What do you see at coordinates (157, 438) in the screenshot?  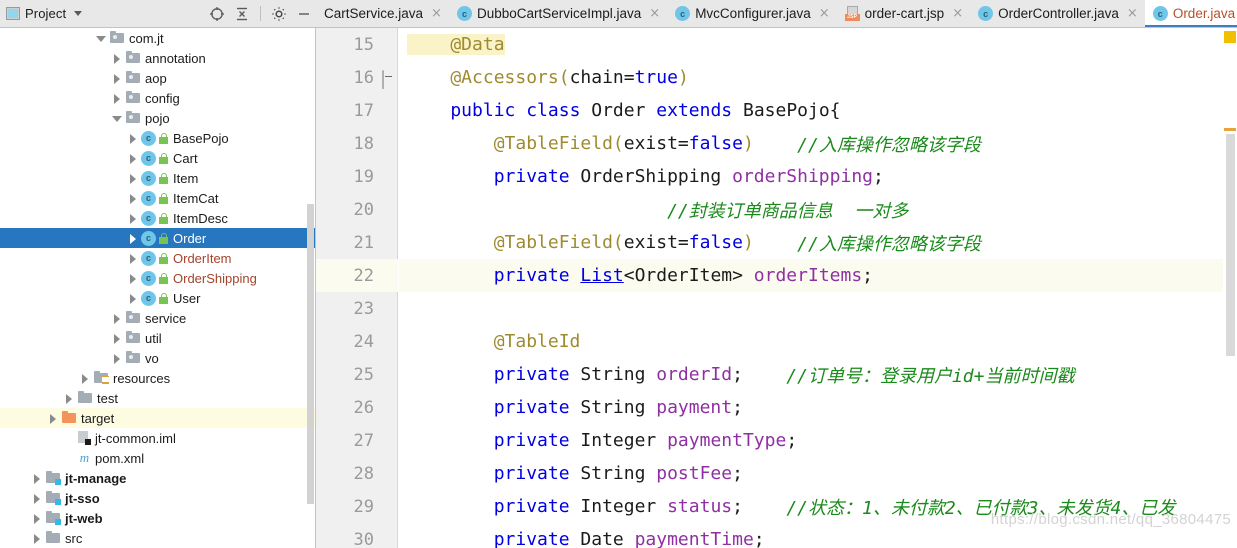 I see `tree-item-jt-common-iml: jt-common.iml` at bounding box center [157, 438].